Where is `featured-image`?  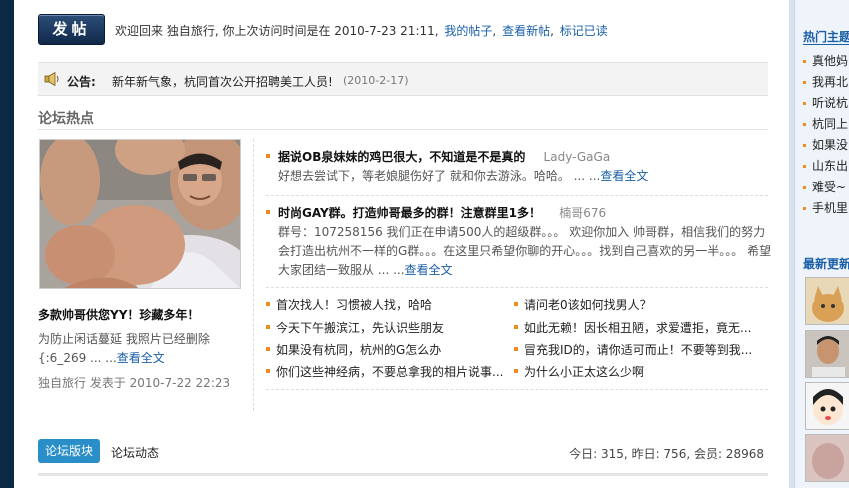 featured-image is located at coordinates (140, 214).